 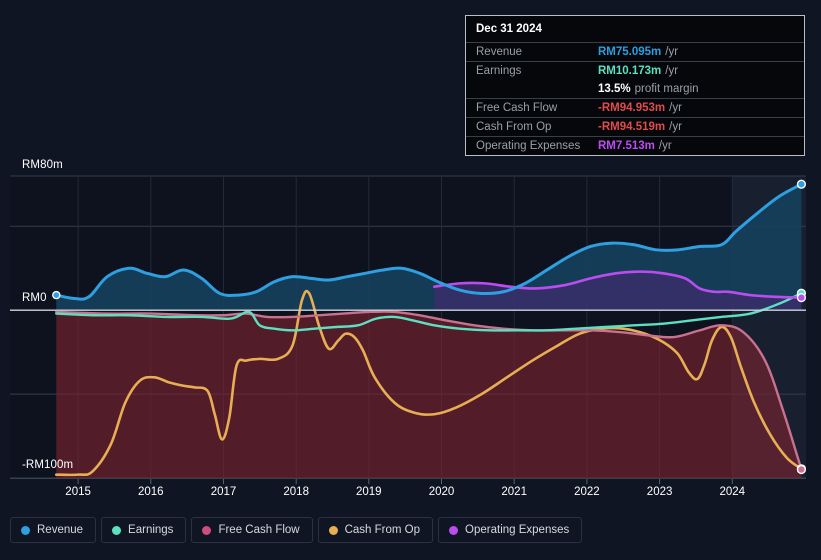 What do you see at coordinates (626, 146) in the screenshot?
I see `tooltip-row-value: RM7.513m` at bounding box center [626, 146].